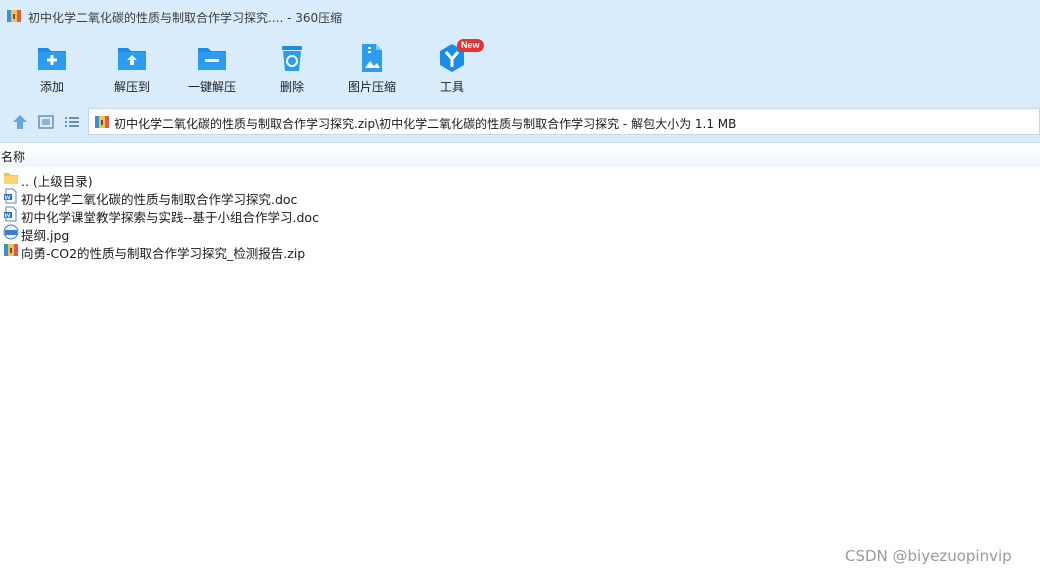 This screenshot has width=1040, height=575. Describe the element at coordinates (52, 59) in the screenshot. I see `add-folder-icon` at that location.